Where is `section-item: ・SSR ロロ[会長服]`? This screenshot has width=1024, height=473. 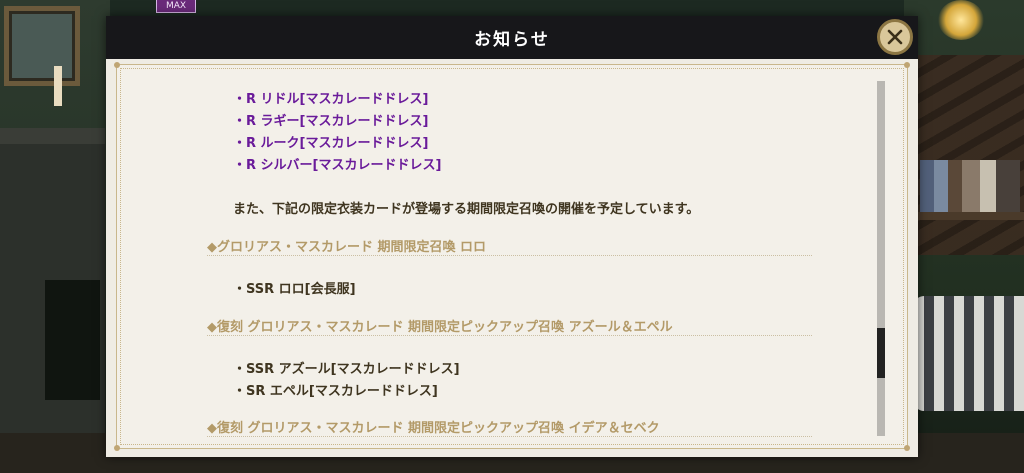 section-item: ・SSR ロロ[会長服] is located at coordinates (294, 289).